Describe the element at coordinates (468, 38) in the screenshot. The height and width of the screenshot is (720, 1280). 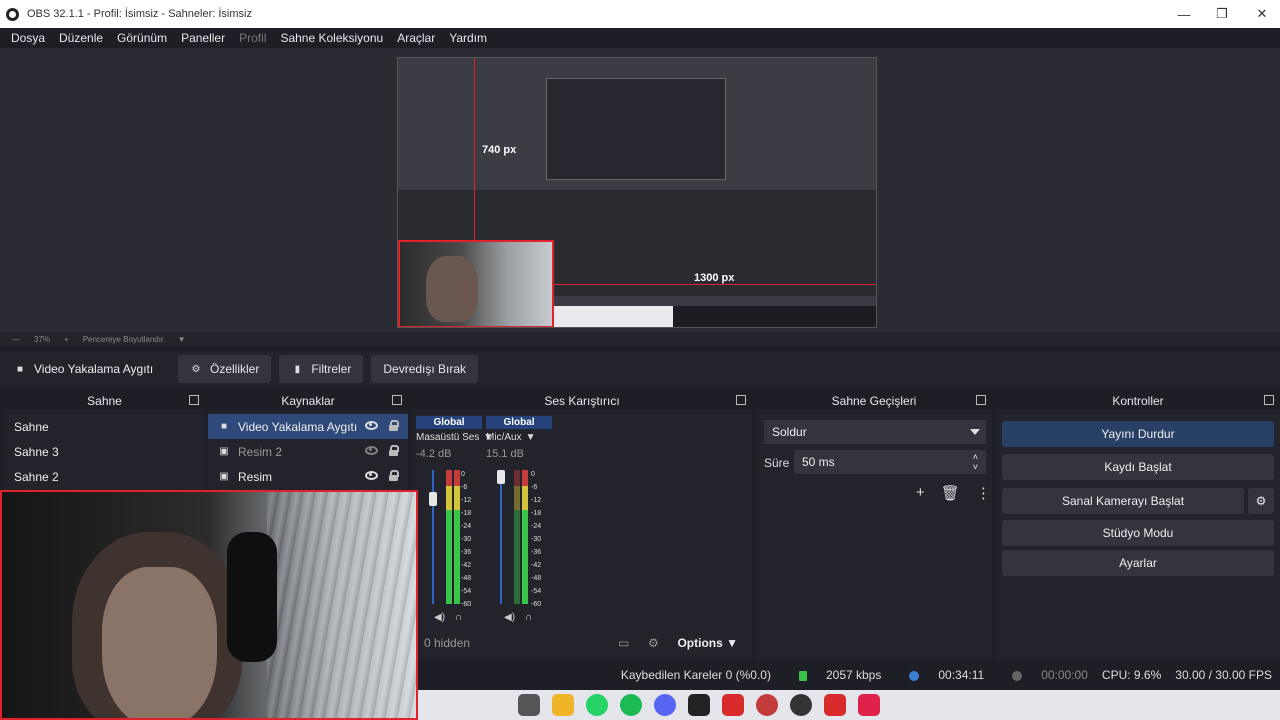
I see `menu-yardim: Yardım` at that location.